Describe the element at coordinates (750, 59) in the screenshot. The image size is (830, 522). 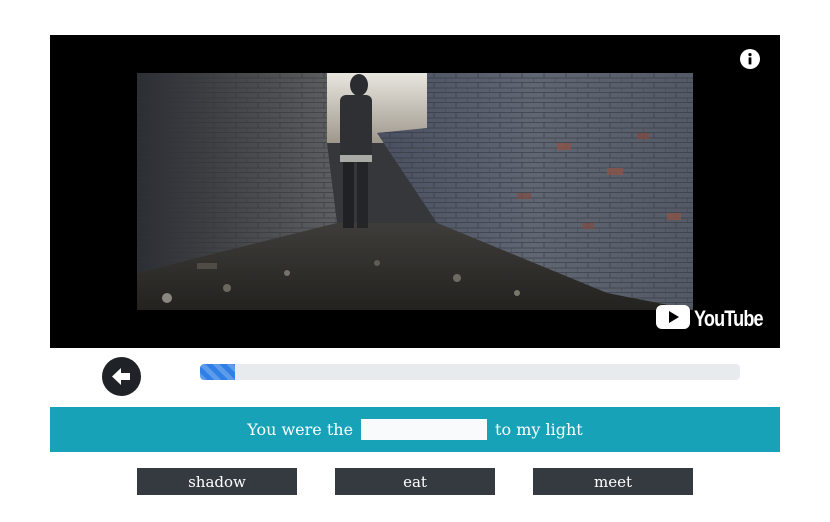
I see `info-icon` at that location.